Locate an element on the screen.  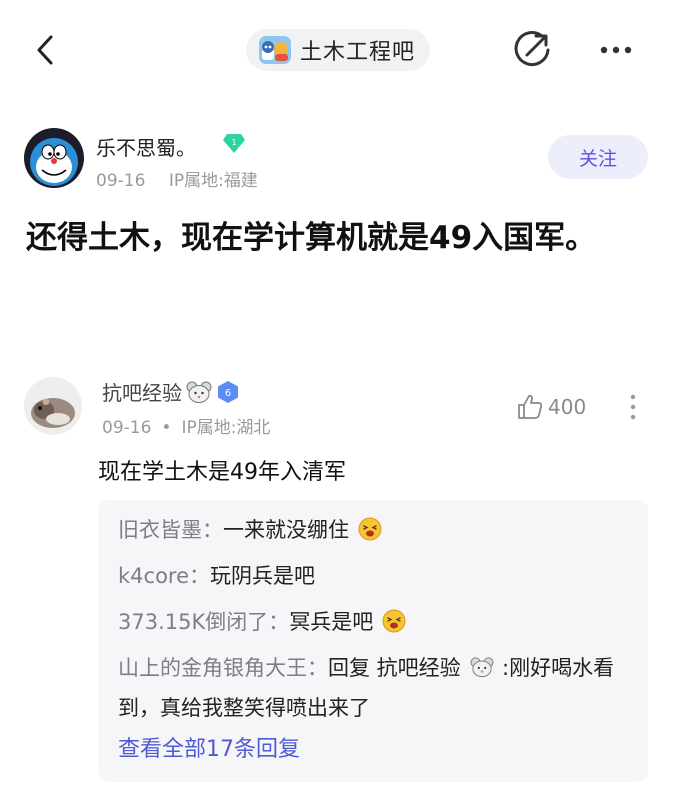
post-ip-location: IP属地:福建 is located at coordinates (213, 181).